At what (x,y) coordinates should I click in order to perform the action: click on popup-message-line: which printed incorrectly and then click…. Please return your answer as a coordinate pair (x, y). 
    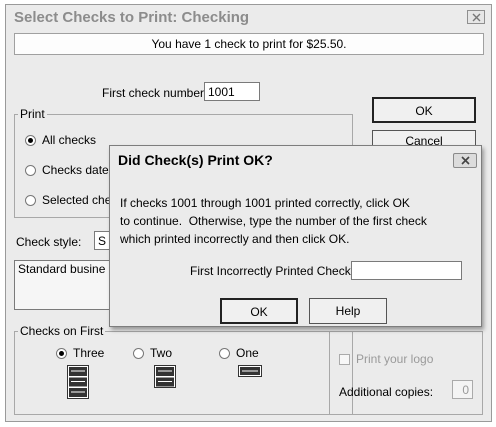
    Looking at the image, I should click on (235, 239).